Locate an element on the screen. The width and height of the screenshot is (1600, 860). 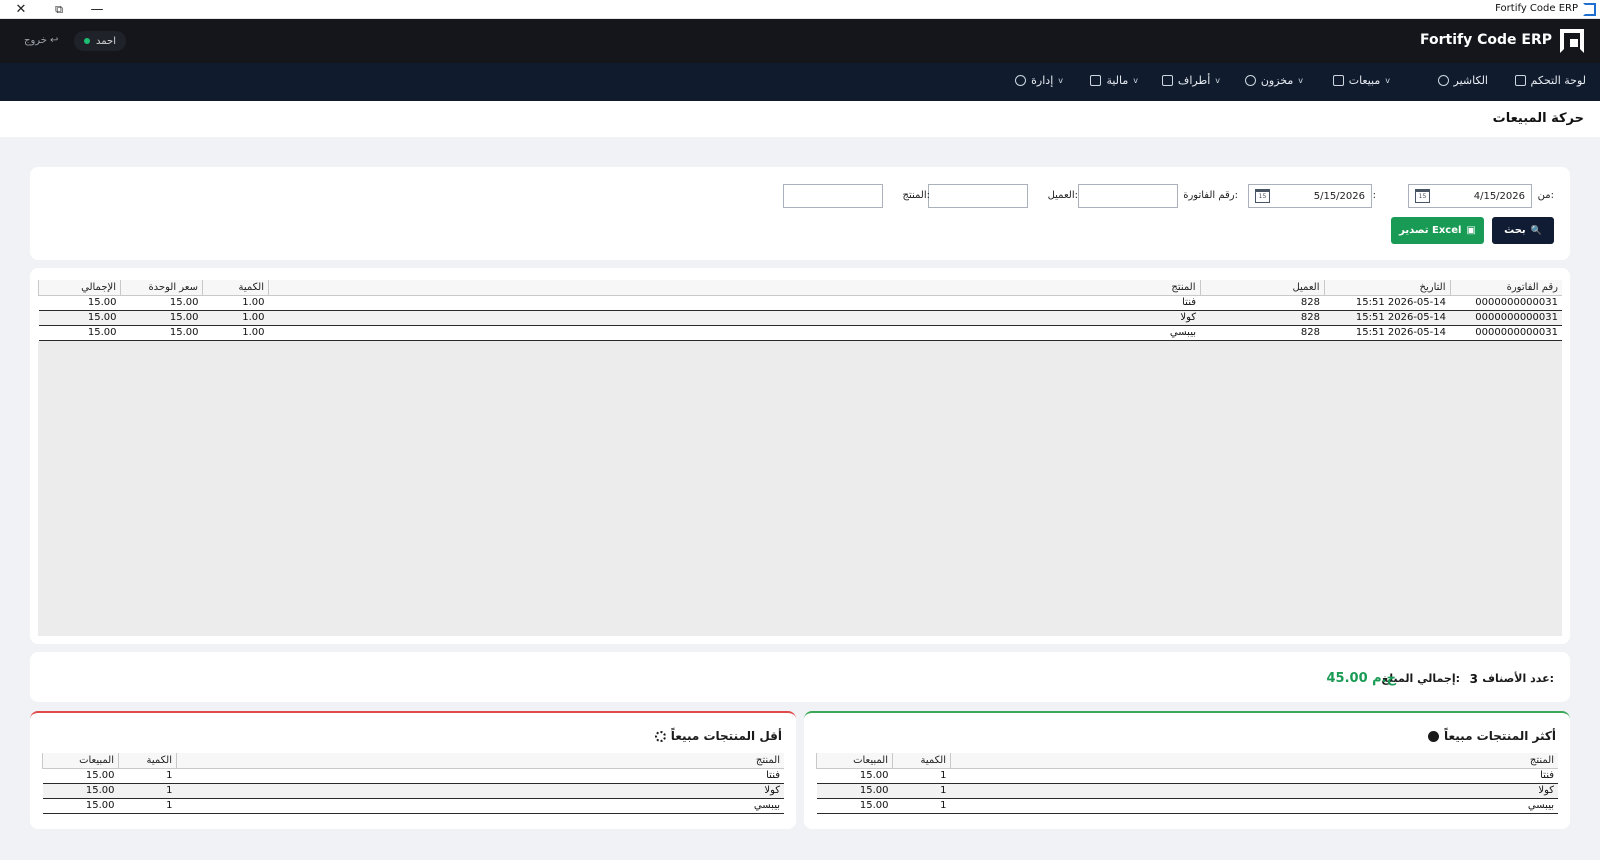
nav-item-finance: مالية v is located at coordinates (1114, 80).